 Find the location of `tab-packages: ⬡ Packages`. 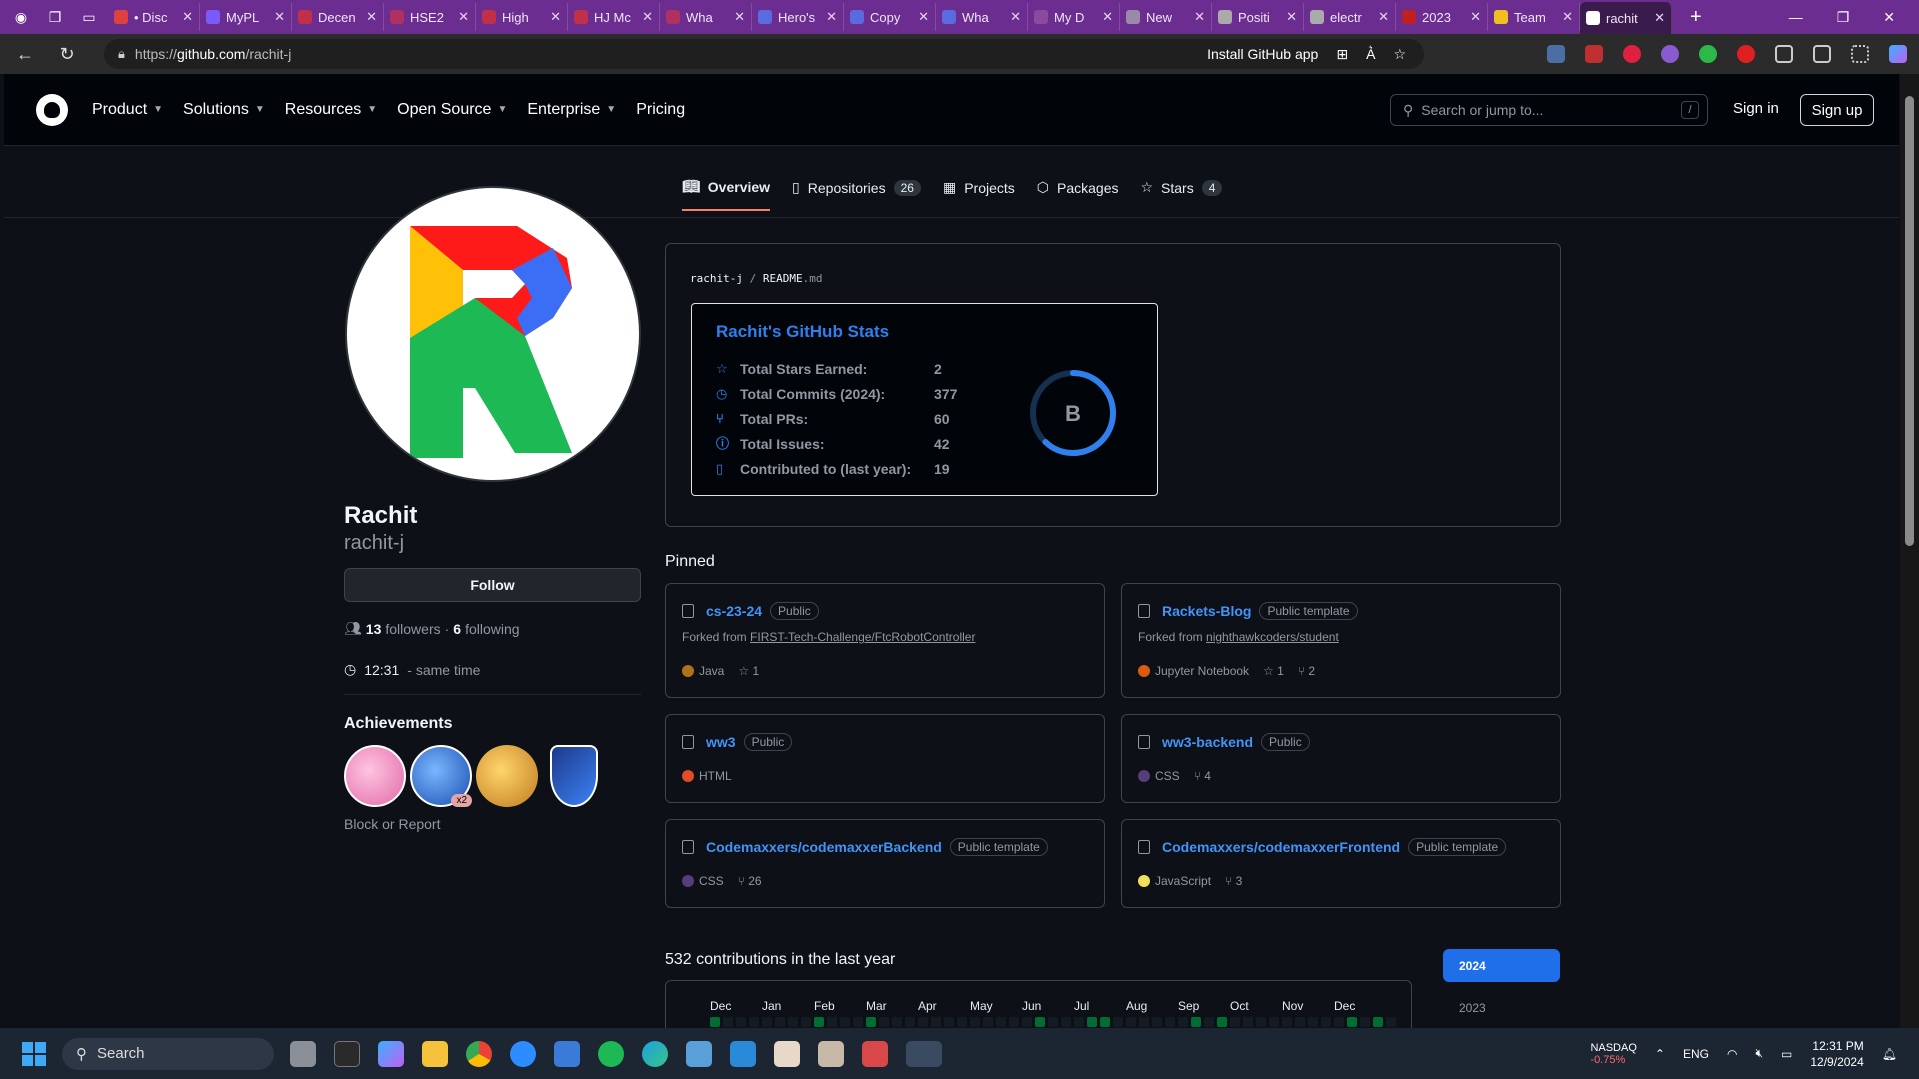

tab-packages: ⬡ Packages is located at coordinates (1078, 194).